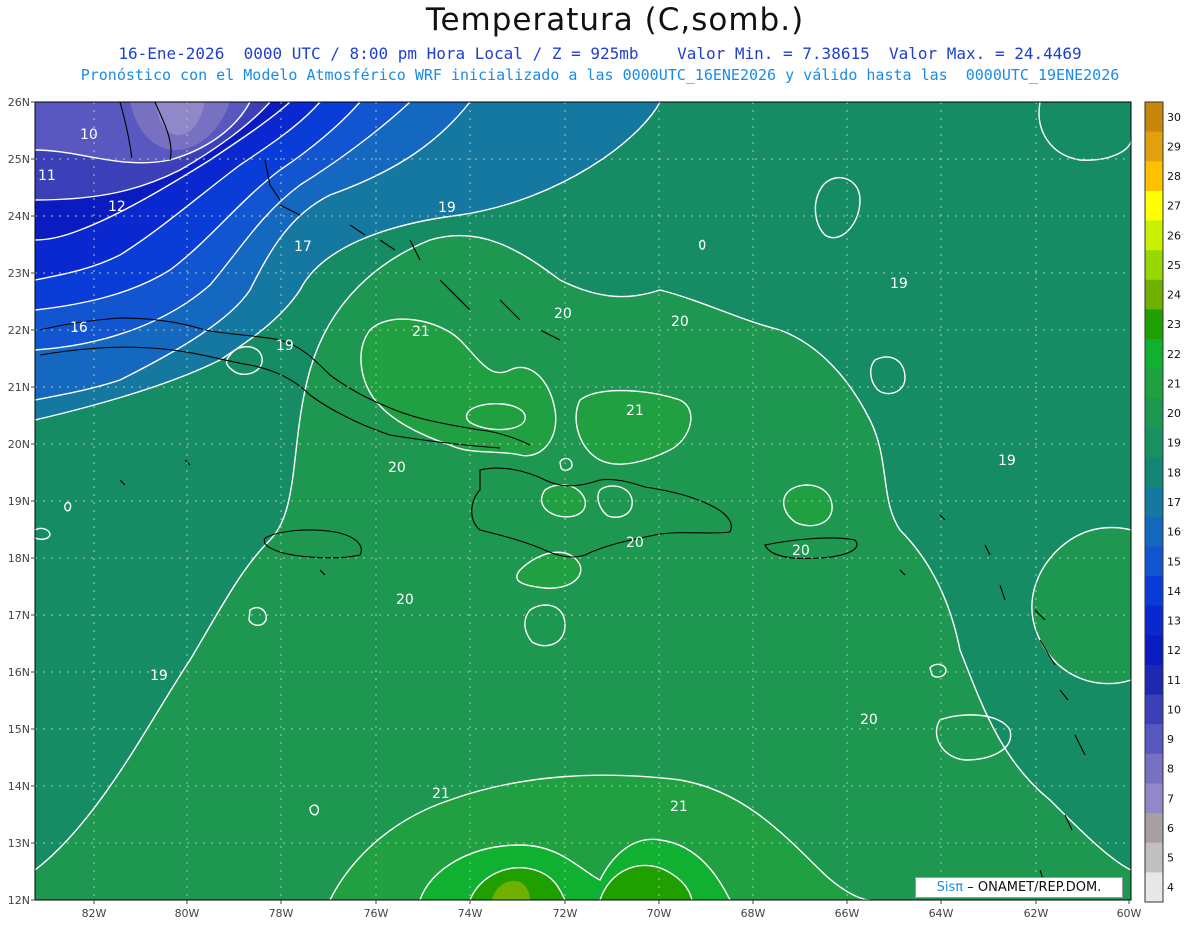 This screenshot has width=1200, height=927. Describe the element at coordinates (753, 913) in the screenshot. I see `lon-tick-label: 68W` at that location.